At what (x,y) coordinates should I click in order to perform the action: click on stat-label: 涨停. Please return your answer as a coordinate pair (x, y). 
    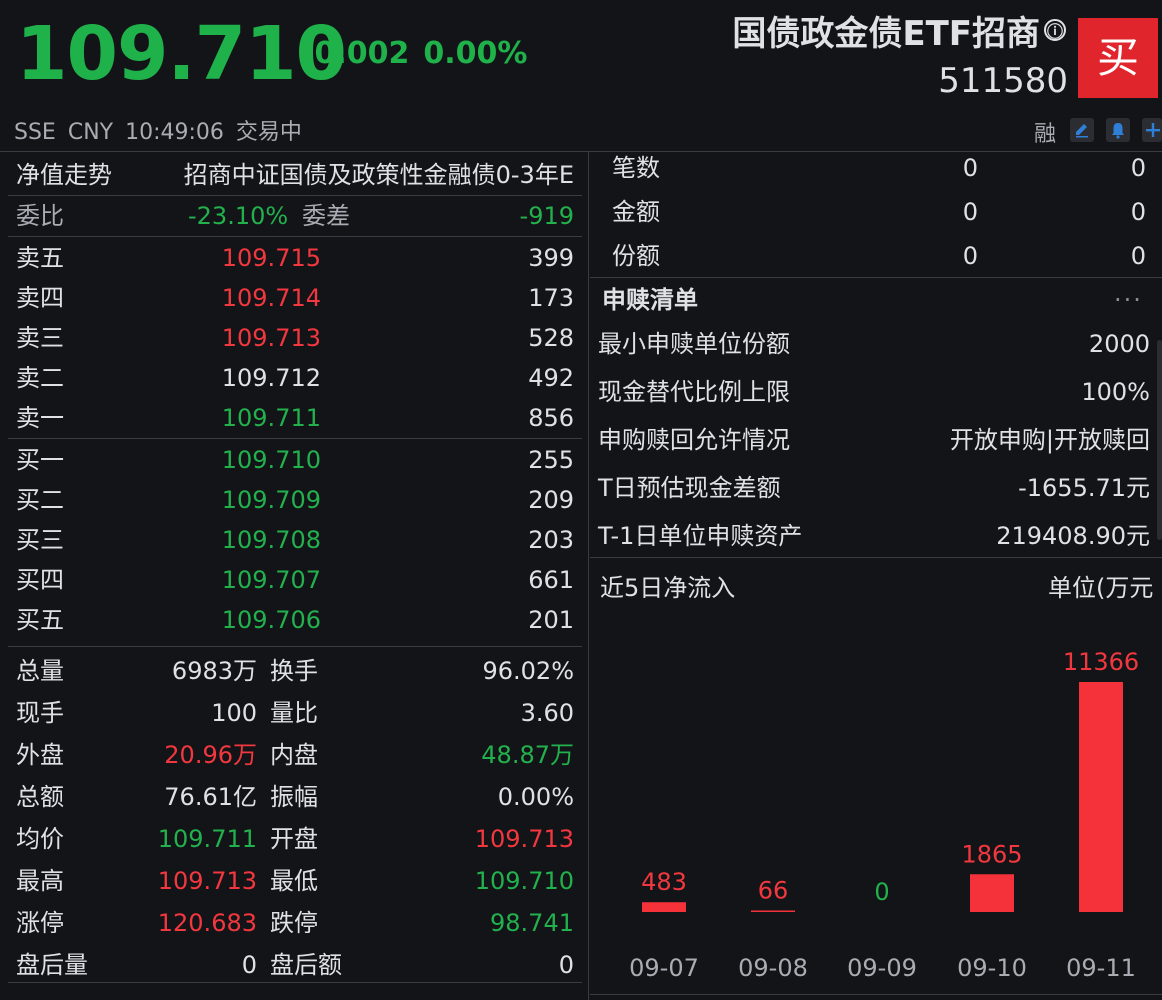
    Looking at the image, I should click on (40, 923).